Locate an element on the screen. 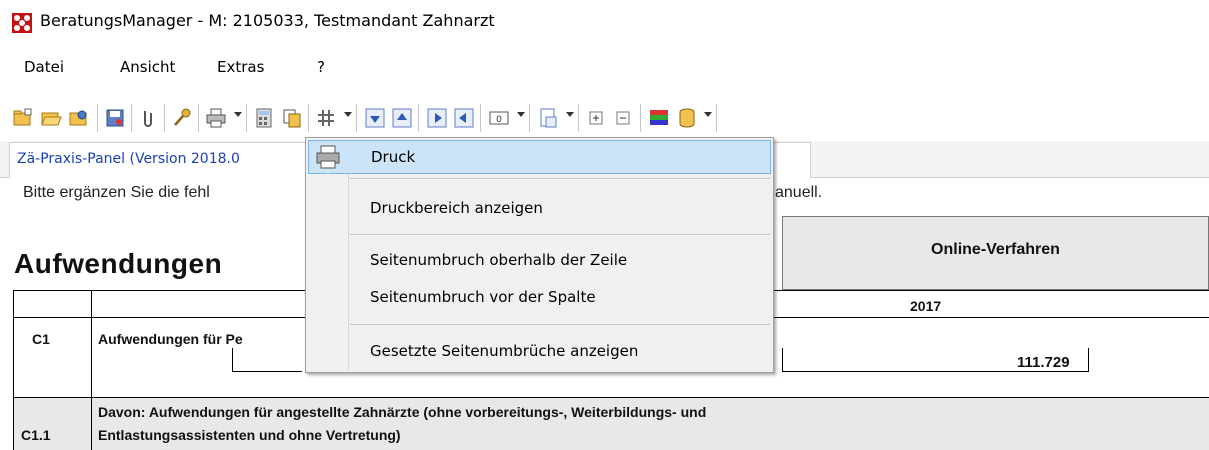 This screenshot has width=1209, height=450. page-title: Aufwendungen is located at coordinates (118, 263).